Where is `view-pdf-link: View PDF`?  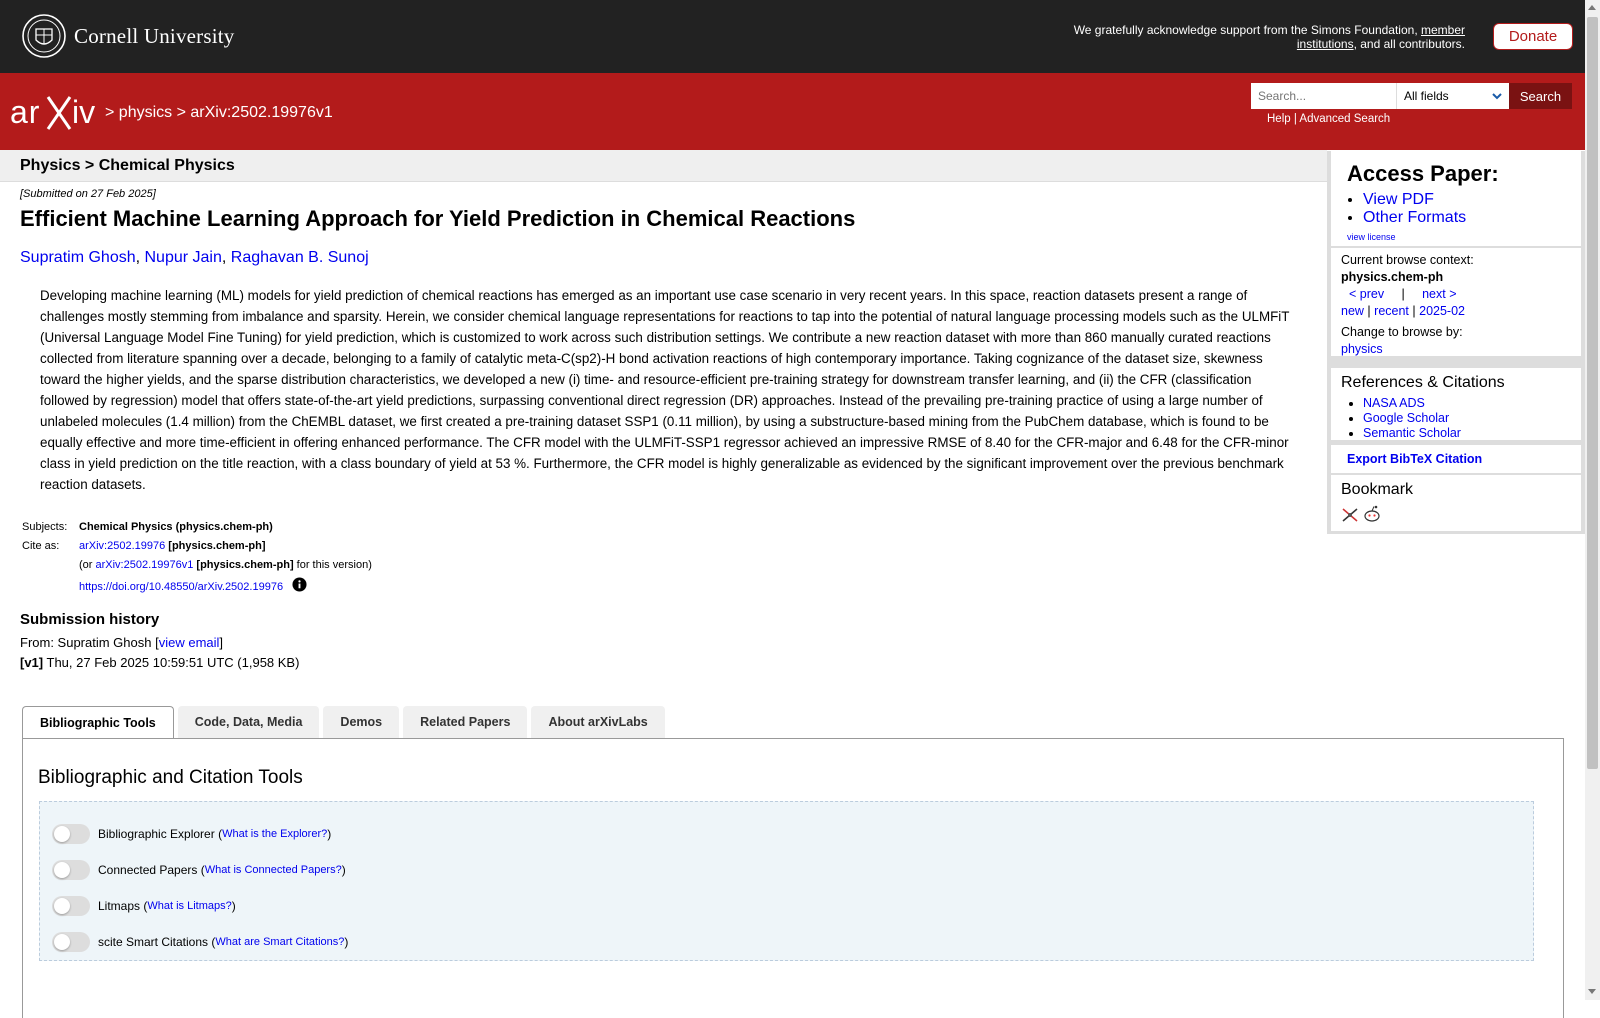 view-pdf-link: View PDF is located at coordinates (1398, 199).